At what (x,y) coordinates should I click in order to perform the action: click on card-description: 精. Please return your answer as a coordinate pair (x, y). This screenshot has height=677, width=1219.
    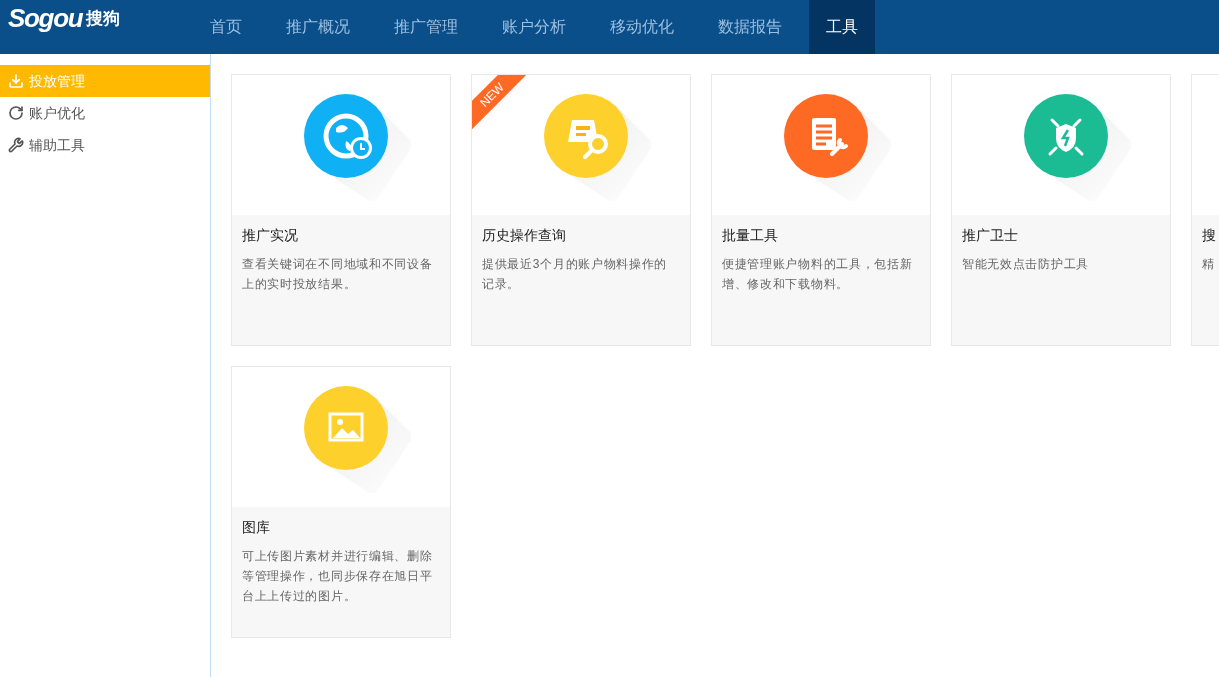
    Looking at the image, I should click on (1209, 264).